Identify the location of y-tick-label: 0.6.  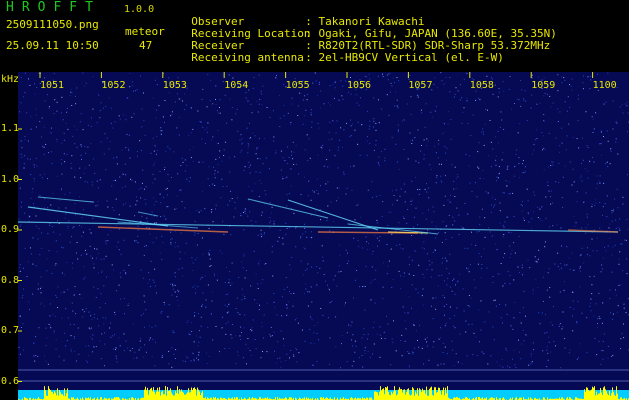
(10, 381).